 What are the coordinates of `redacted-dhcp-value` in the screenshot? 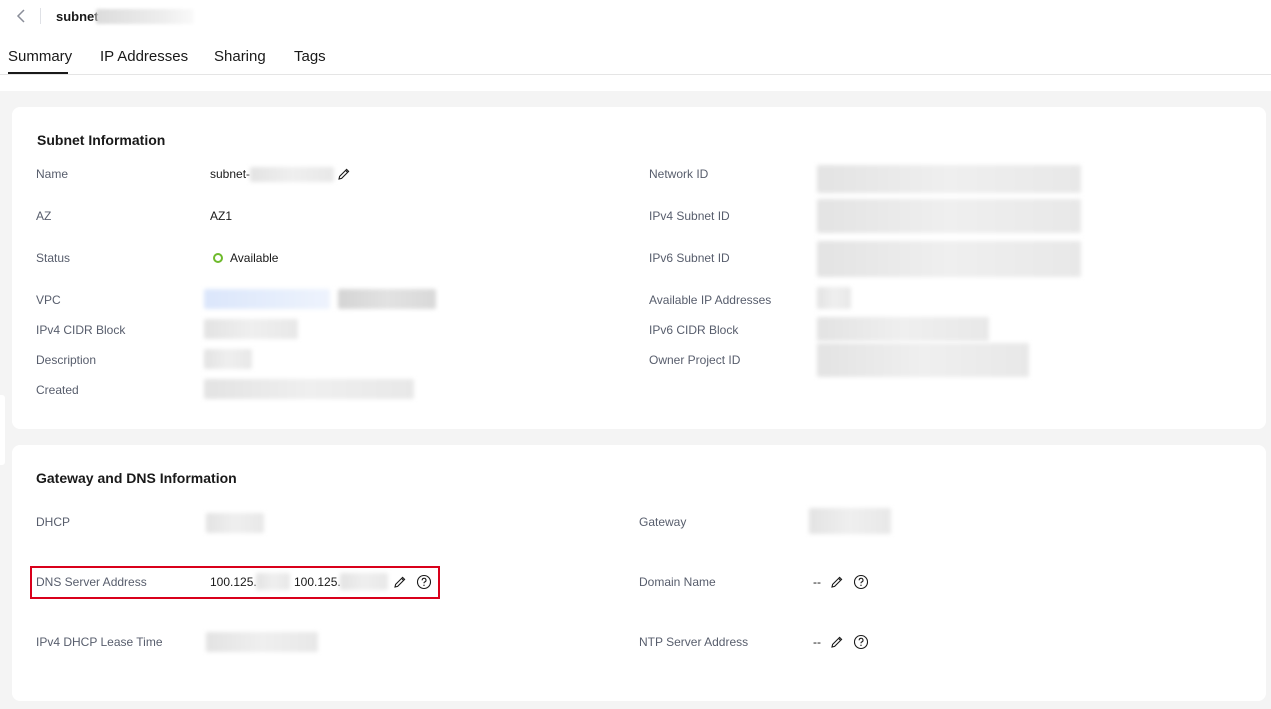 It's located at (235, 523).